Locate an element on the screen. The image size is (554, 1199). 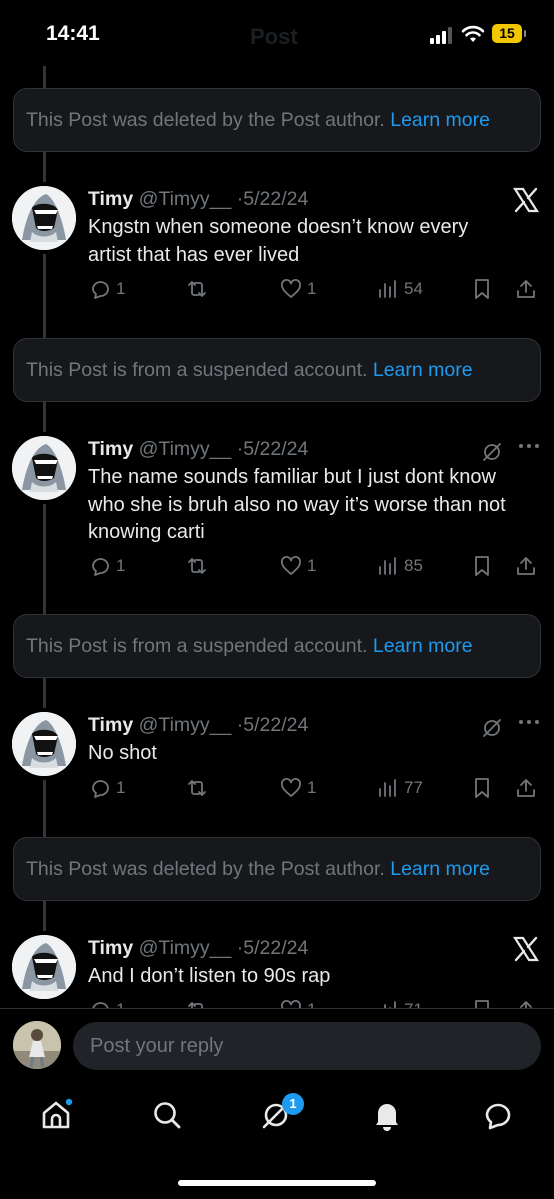
post-actions: 1 1 54 is located at coordinates (315, 290).